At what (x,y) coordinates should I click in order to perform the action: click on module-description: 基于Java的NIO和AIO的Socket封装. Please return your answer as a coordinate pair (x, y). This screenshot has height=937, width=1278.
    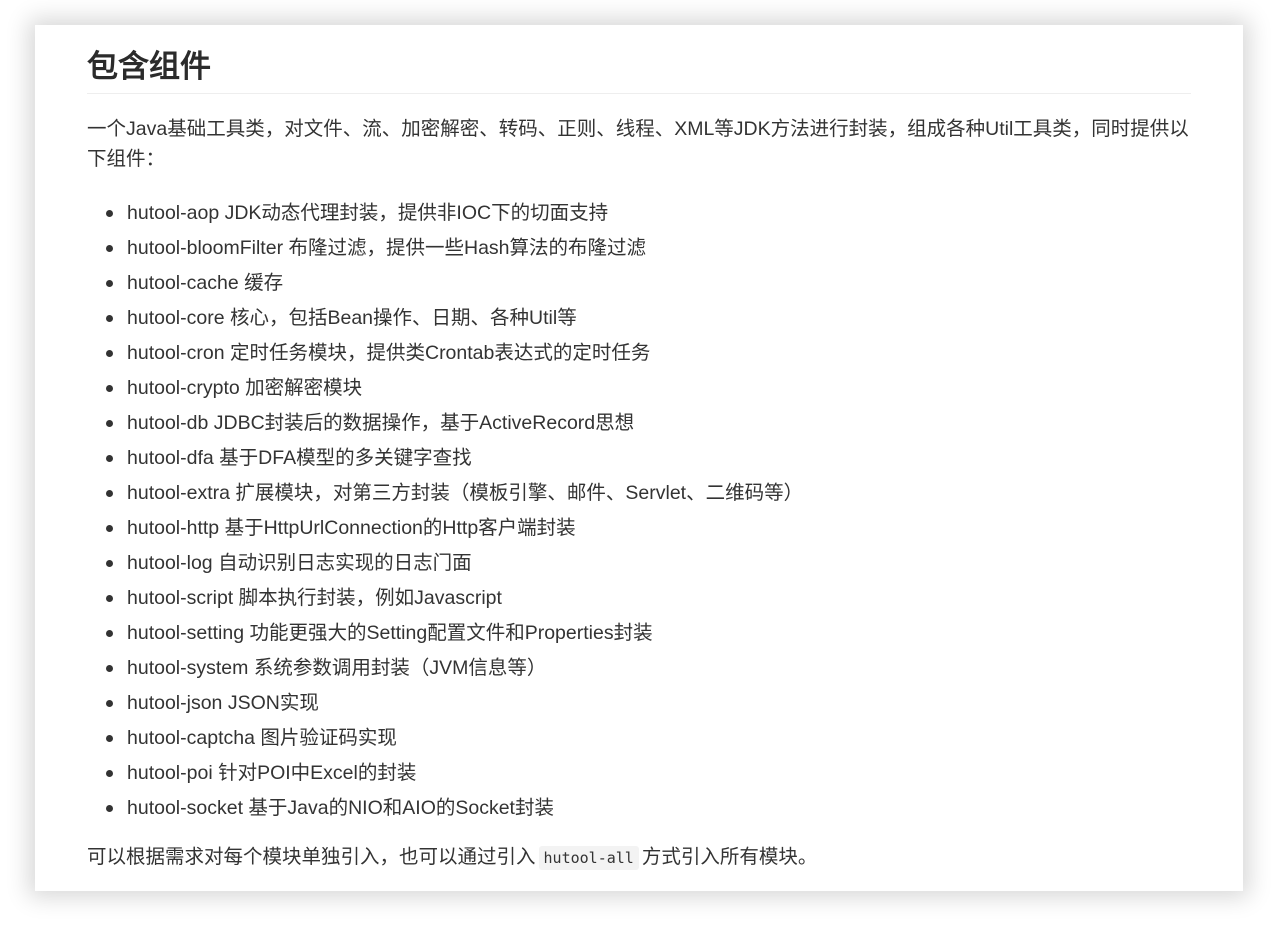
    Looking at the image, I should click on (401, 808).